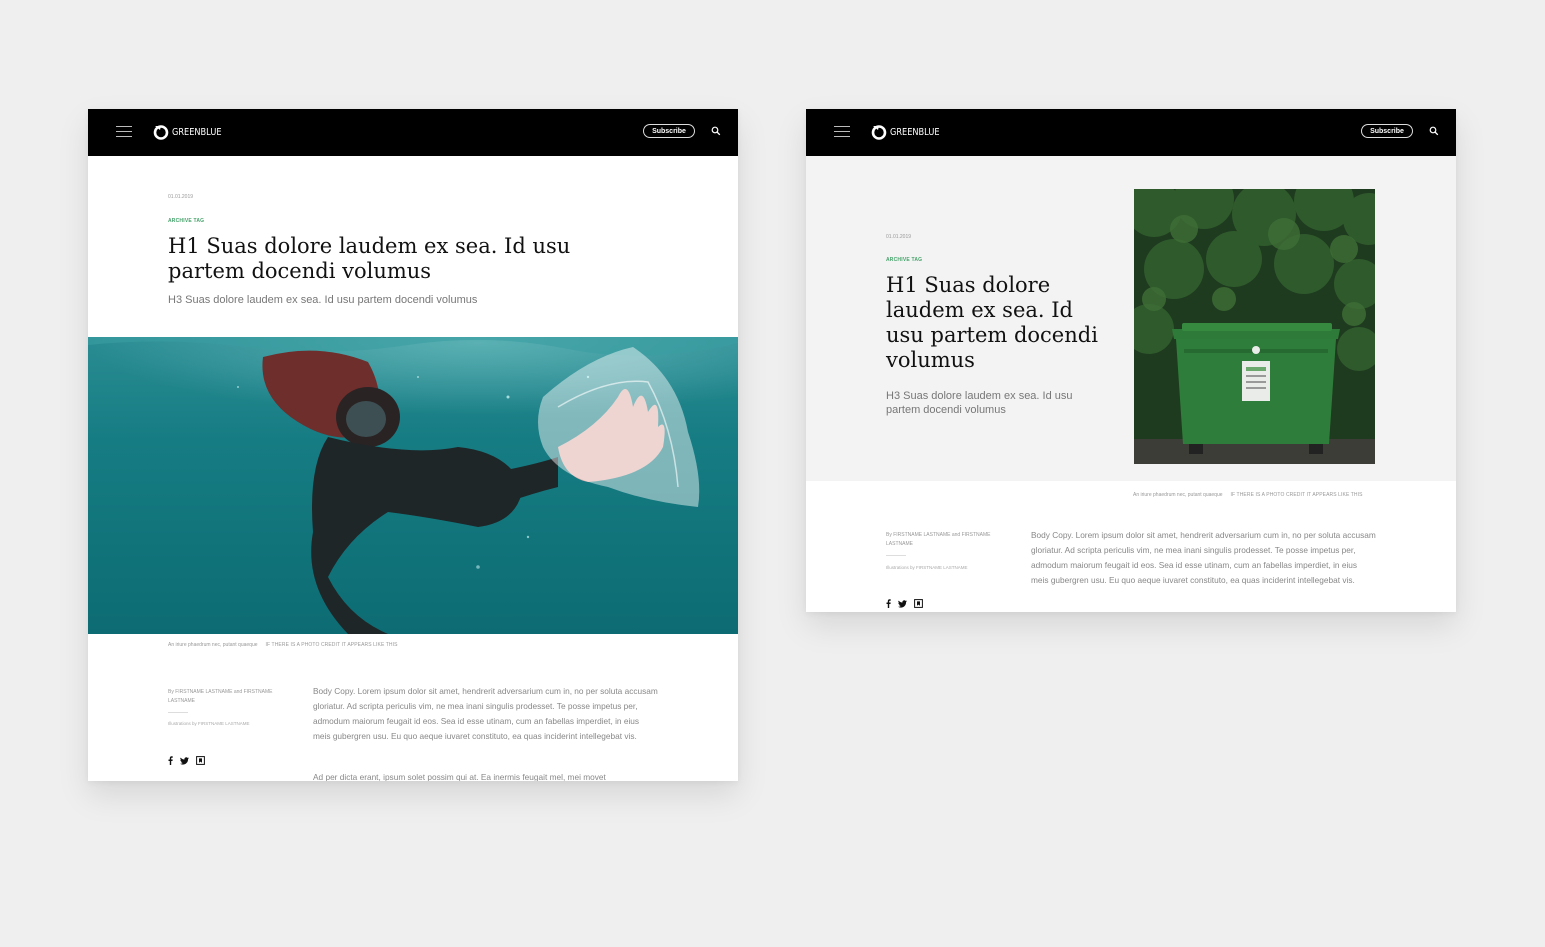 This screenshot has height=947, width=1545. I want to click on side-image-recycling-bin, so click(1254, 326).